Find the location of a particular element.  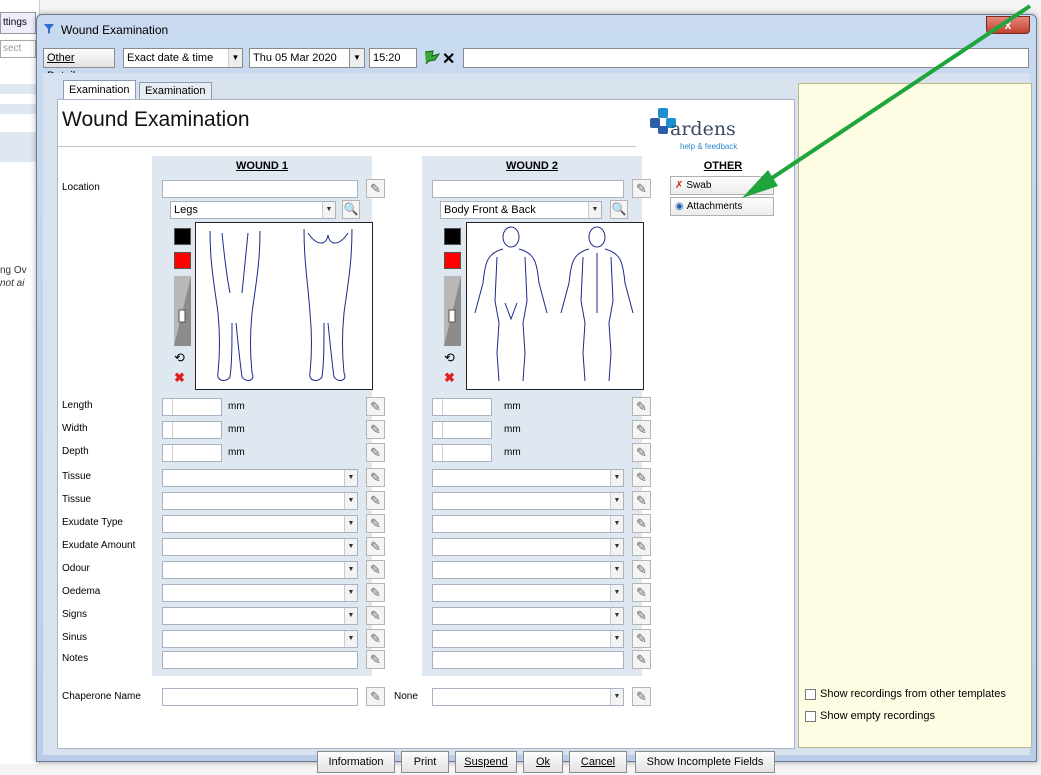

wound-2-sinus-select: ▼ is located at coordinates (528, 639).